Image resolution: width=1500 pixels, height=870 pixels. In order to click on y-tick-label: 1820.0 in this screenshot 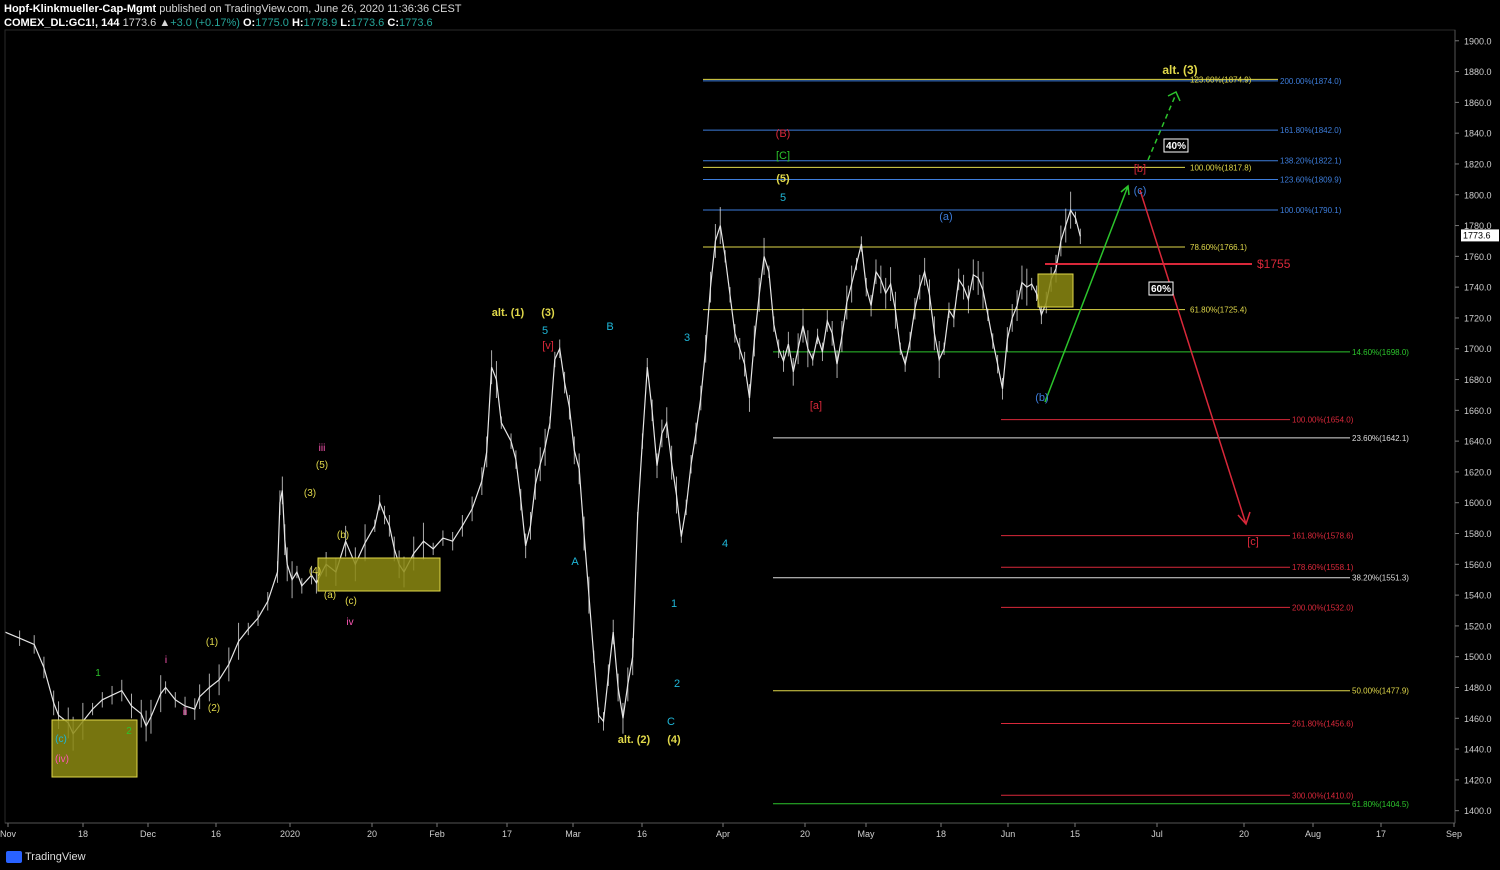, I will do `click(1478, 164)`.